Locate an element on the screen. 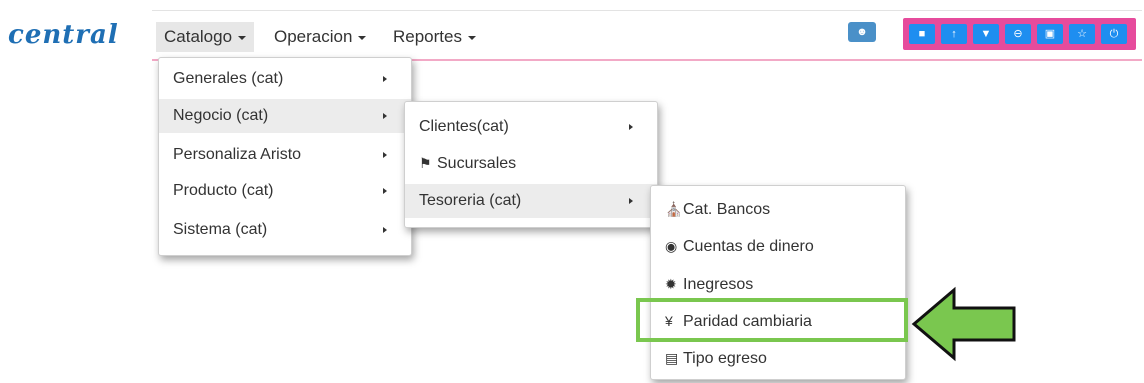 Image resolution: width=1144 pixels, height=383 pixels. menu-item-negocio: Negocio (cat) is located at coordinates (285, 116).